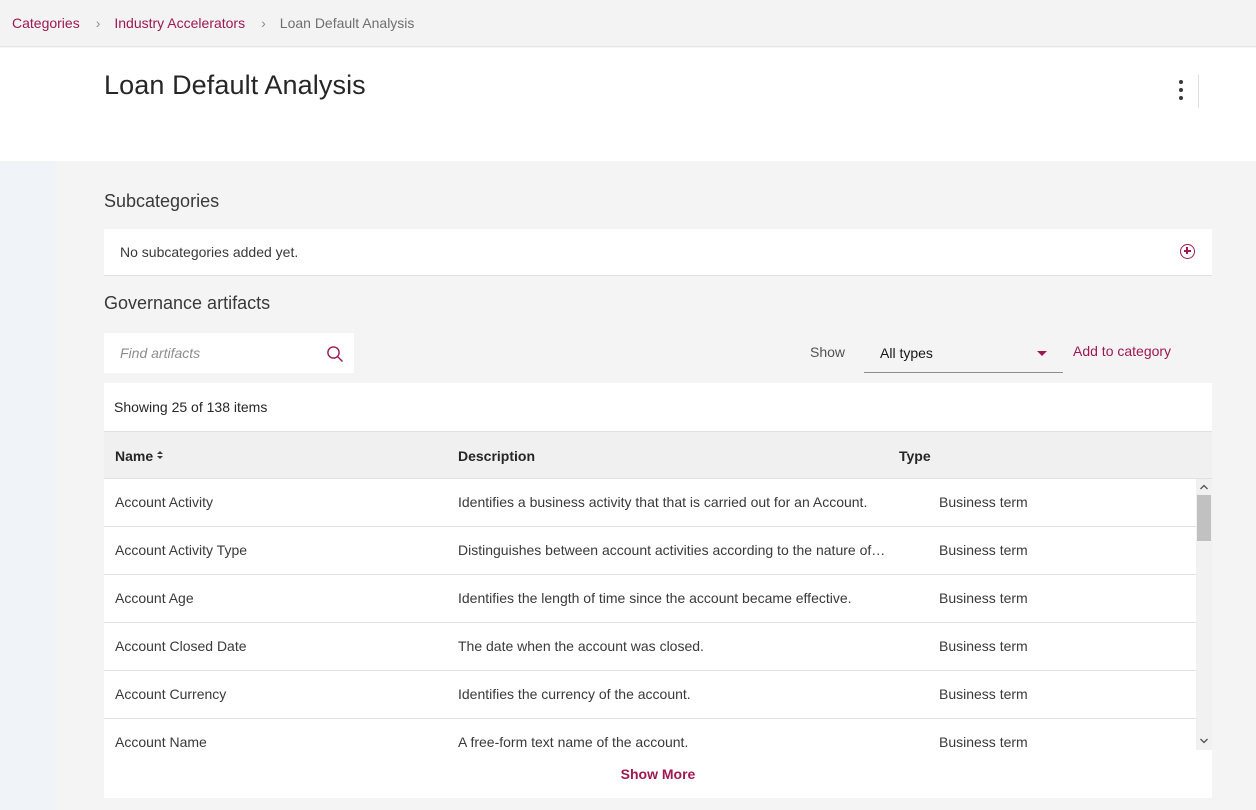  Describe the element at coordinates (181, 646) in the screenshot. I see `cell-name: Account Closed Date` at that location.